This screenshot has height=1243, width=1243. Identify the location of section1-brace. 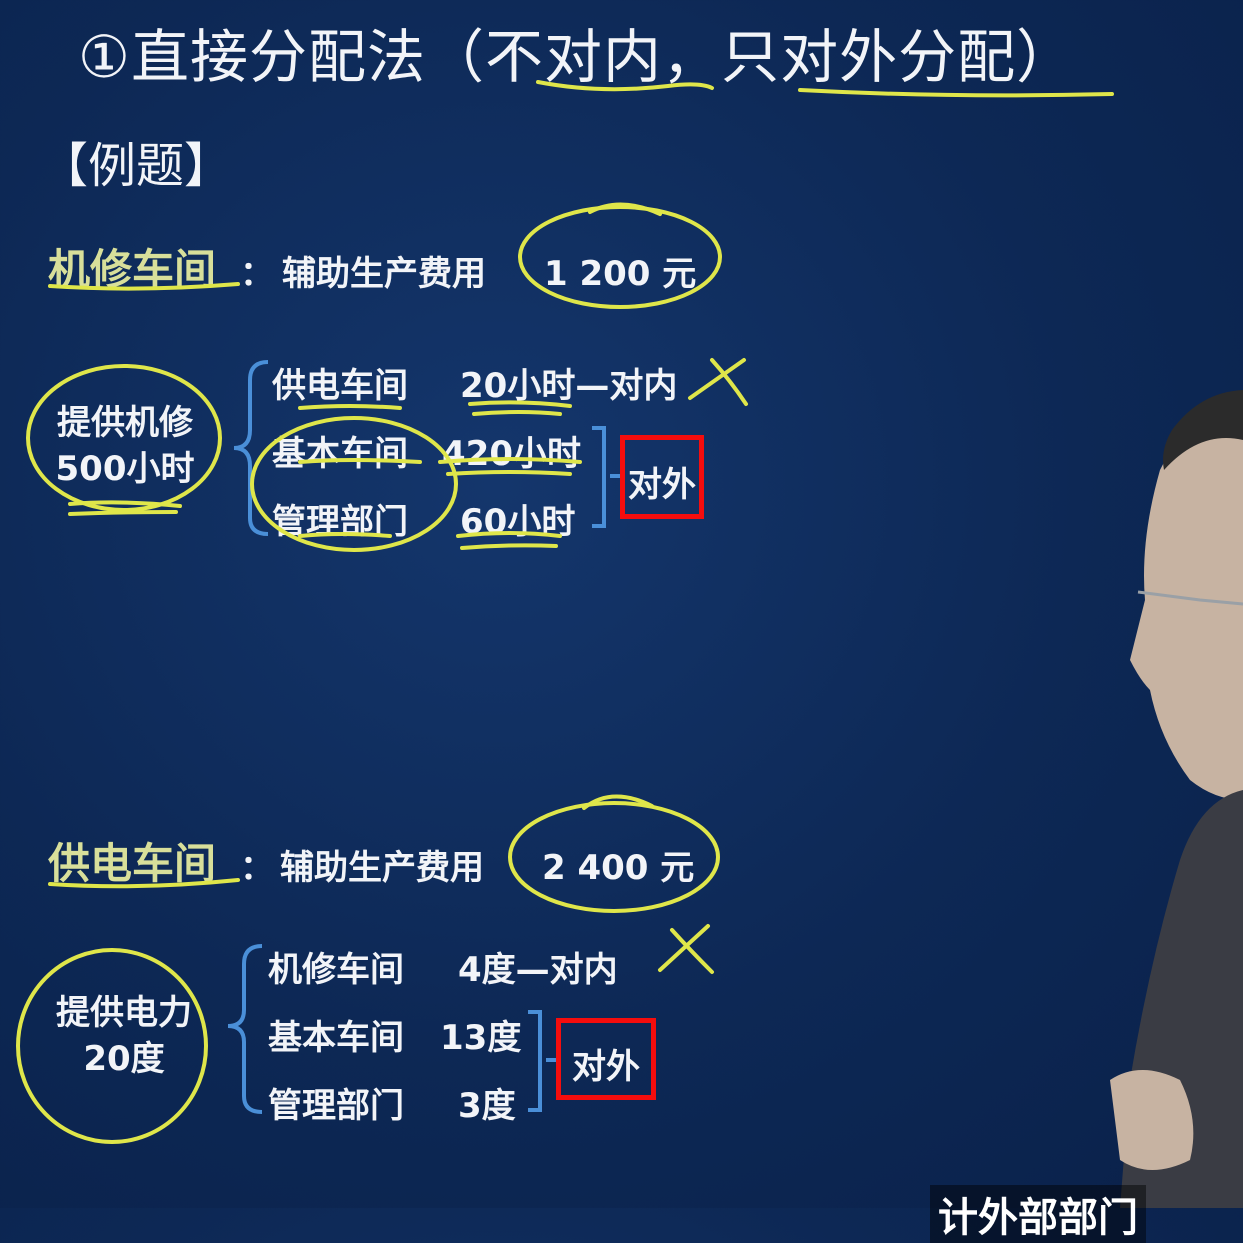
(251, 448).